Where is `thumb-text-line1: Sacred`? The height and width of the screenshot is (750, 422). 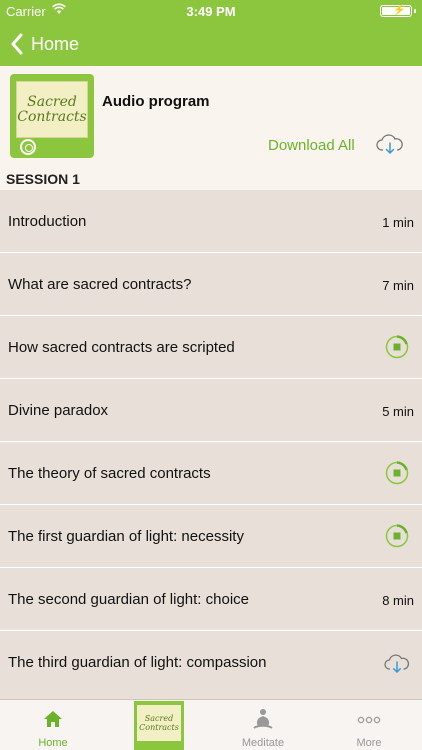 thumb-text-line1: Sacred is located at coordinates (159, 718).